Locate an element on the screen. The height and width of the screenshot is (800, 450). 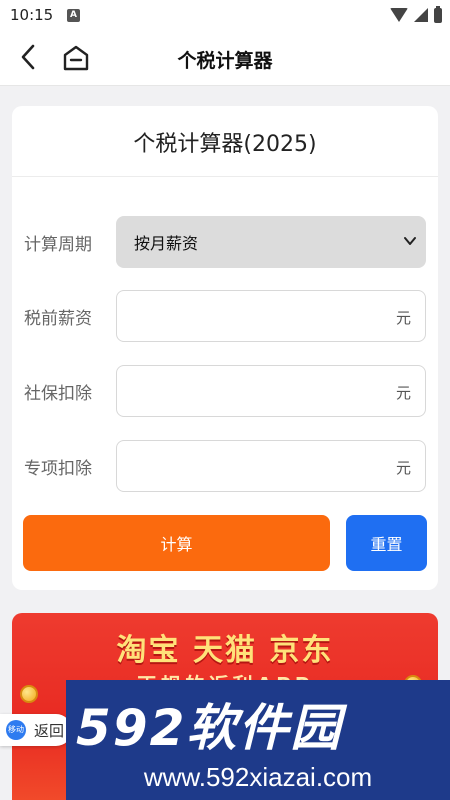
status-time: 10:15 is located at coordinates (32, 15).